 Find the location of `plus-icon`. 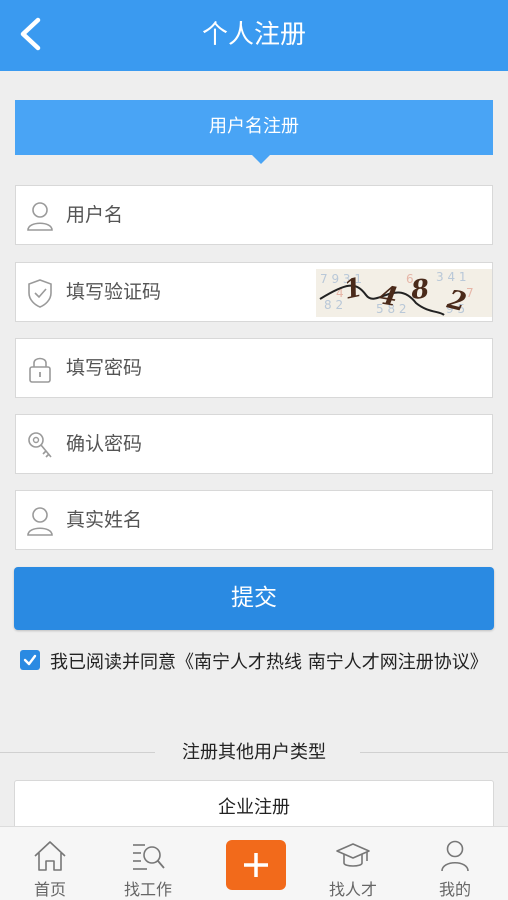

plus-icon is located at coordinates (256, 865).